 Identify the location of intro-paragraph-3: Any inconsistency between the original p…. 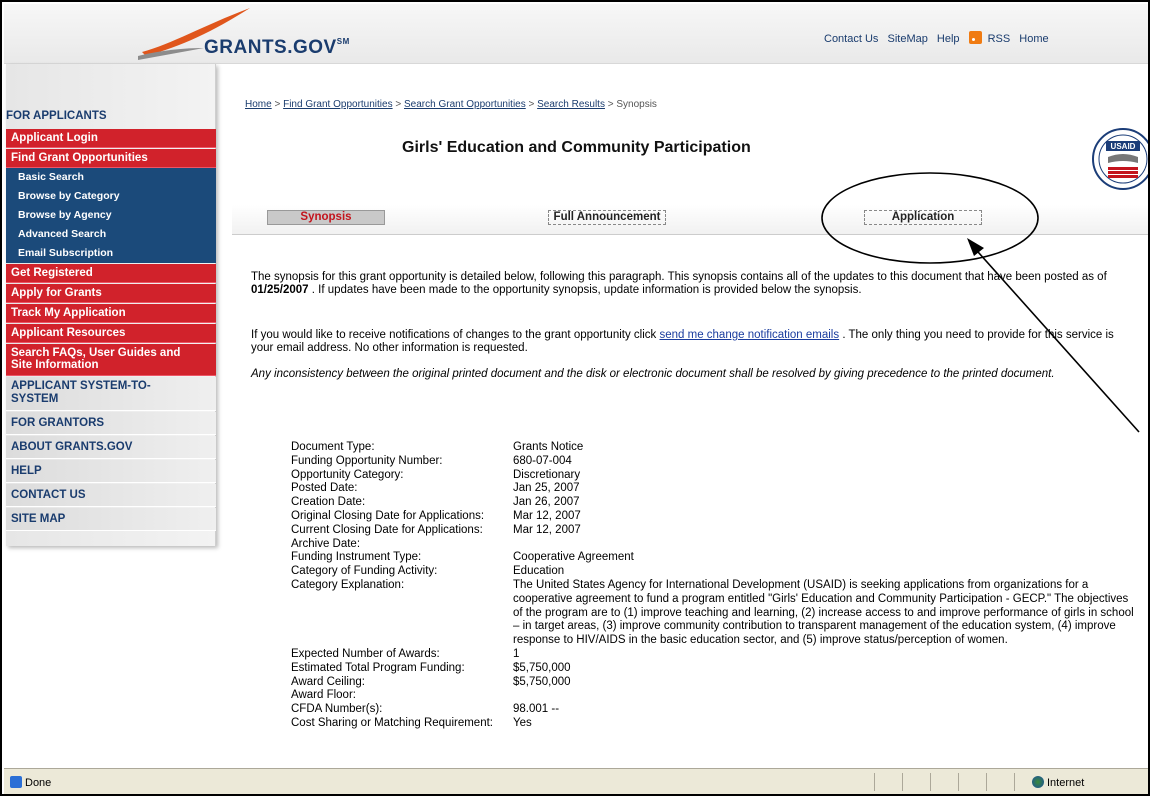
(653, 374).